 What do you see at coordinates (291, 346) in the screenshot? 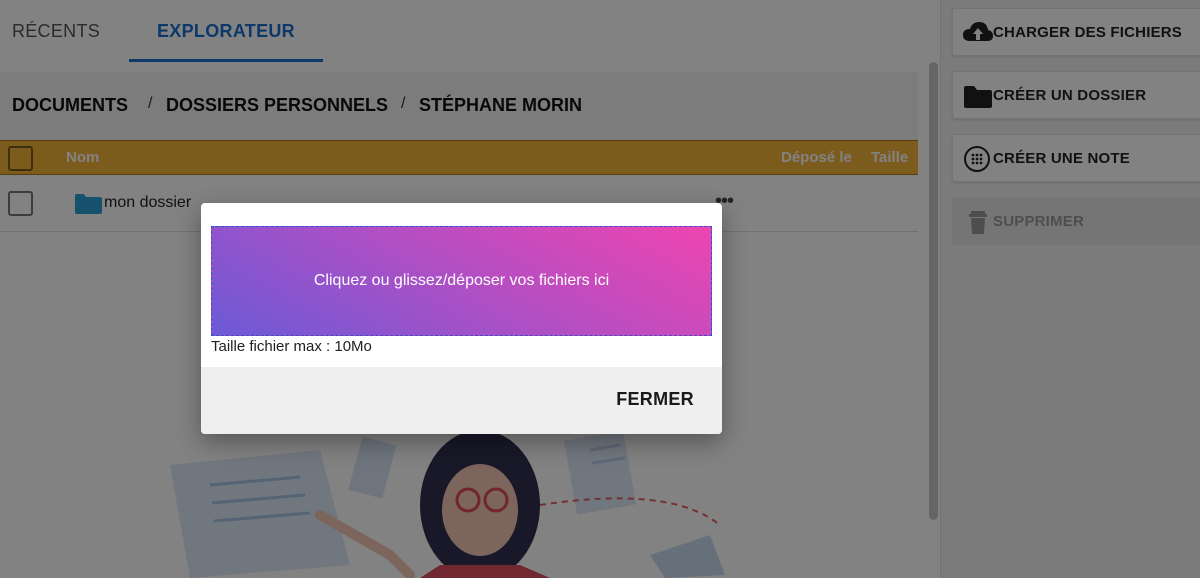
I see `max-file-size-text: Taille fichier max : 10Mo` at bounding box center [291, 346].